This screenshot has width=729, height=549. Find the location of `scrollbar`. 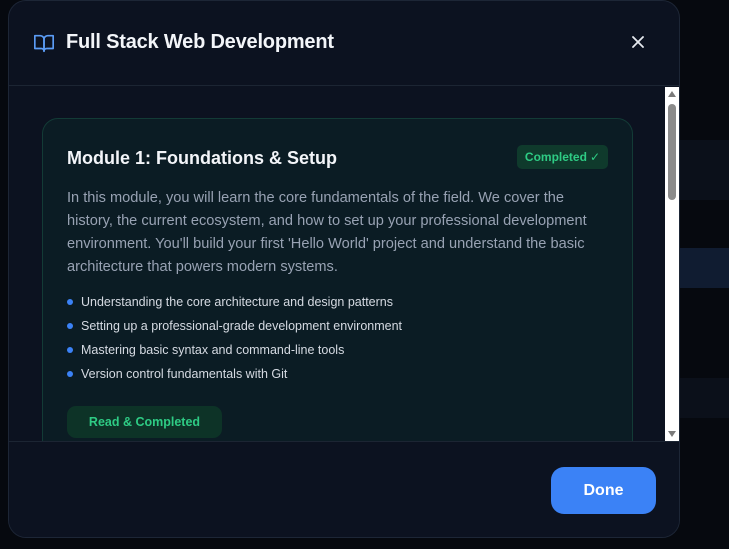

scrollbar is located at coordinates (672, 264).